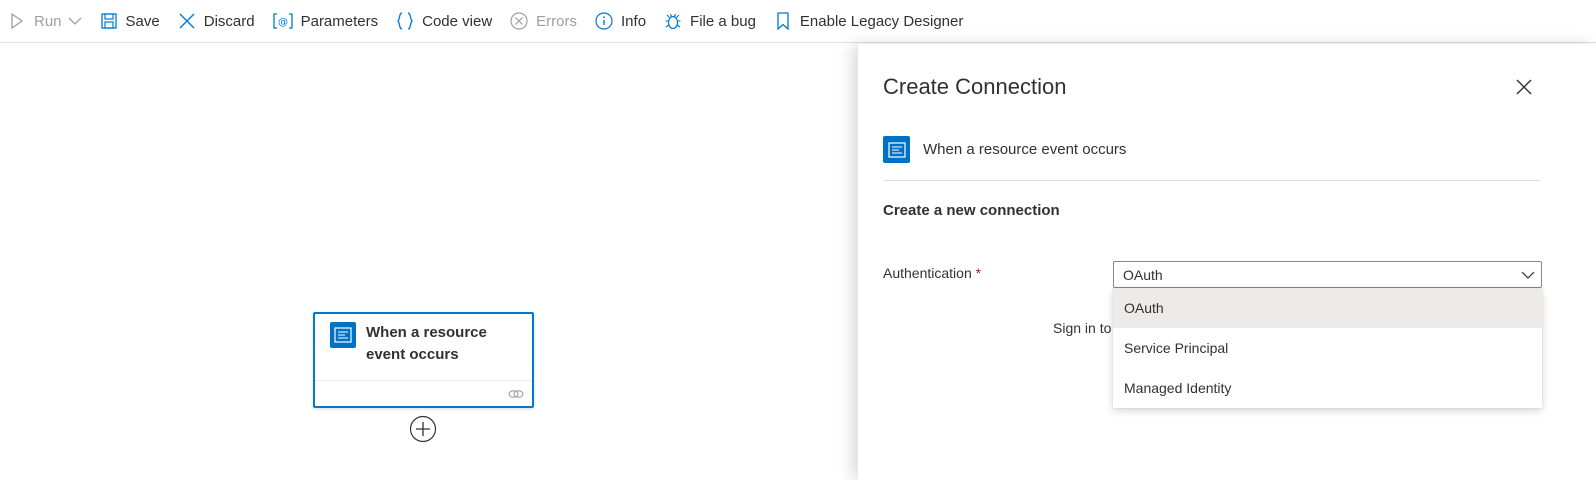 The image size is (1596, 480). I want to click on parameters-label: Parameters, so click(339, 21).